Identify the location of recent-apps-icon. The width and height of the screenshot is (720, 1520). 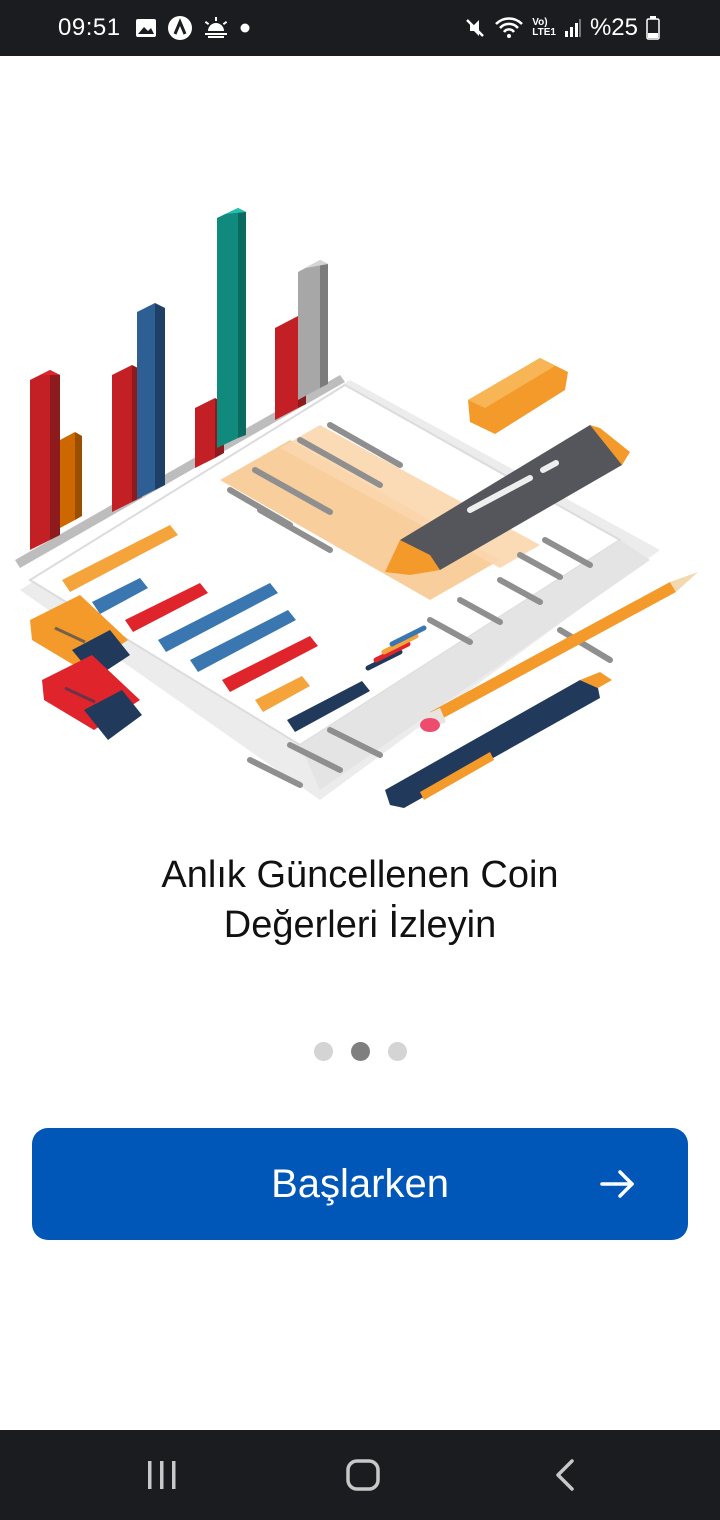
(162, 1475).